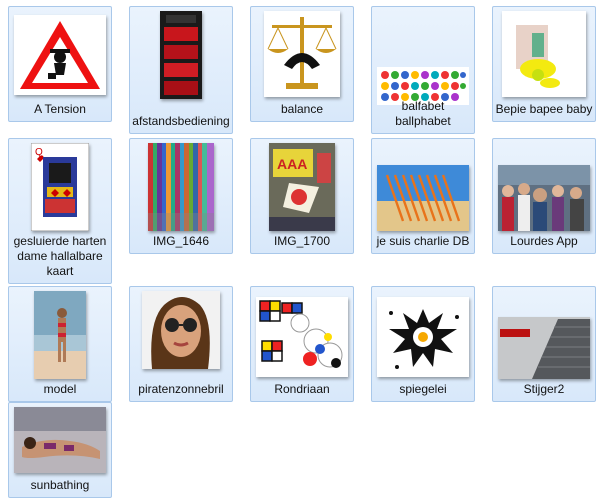 This screenshot has height=501, width=603. I want to click on sunbathing-photo, so click(60, 440).